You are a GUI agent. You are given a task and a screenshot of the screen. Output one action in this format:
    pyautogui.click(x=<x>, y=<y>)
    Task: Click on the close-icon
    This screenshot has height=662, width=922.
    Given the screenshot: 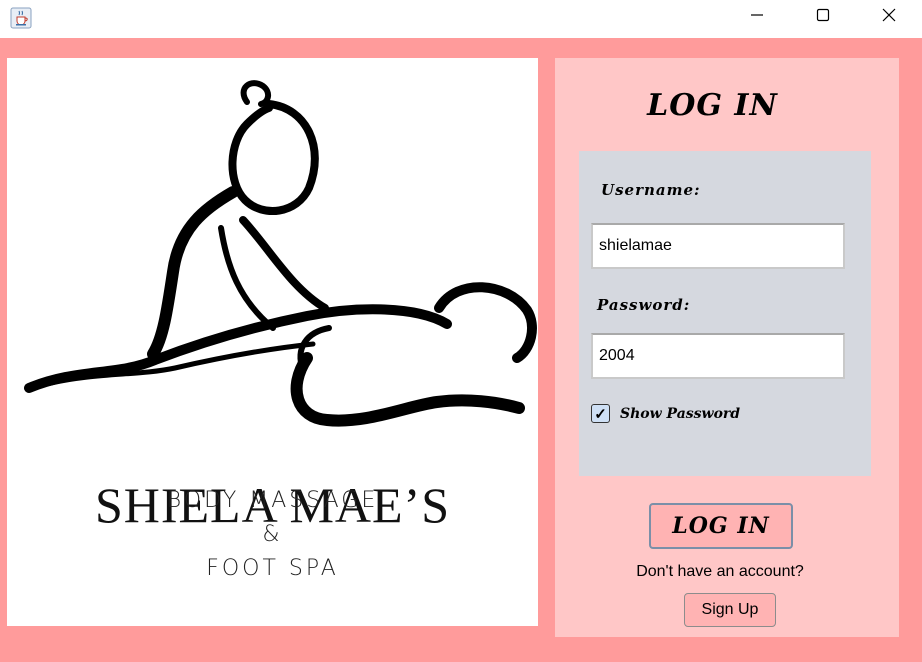 What is the action you would take?
    pyautogui.click(x=889, y=17)
    